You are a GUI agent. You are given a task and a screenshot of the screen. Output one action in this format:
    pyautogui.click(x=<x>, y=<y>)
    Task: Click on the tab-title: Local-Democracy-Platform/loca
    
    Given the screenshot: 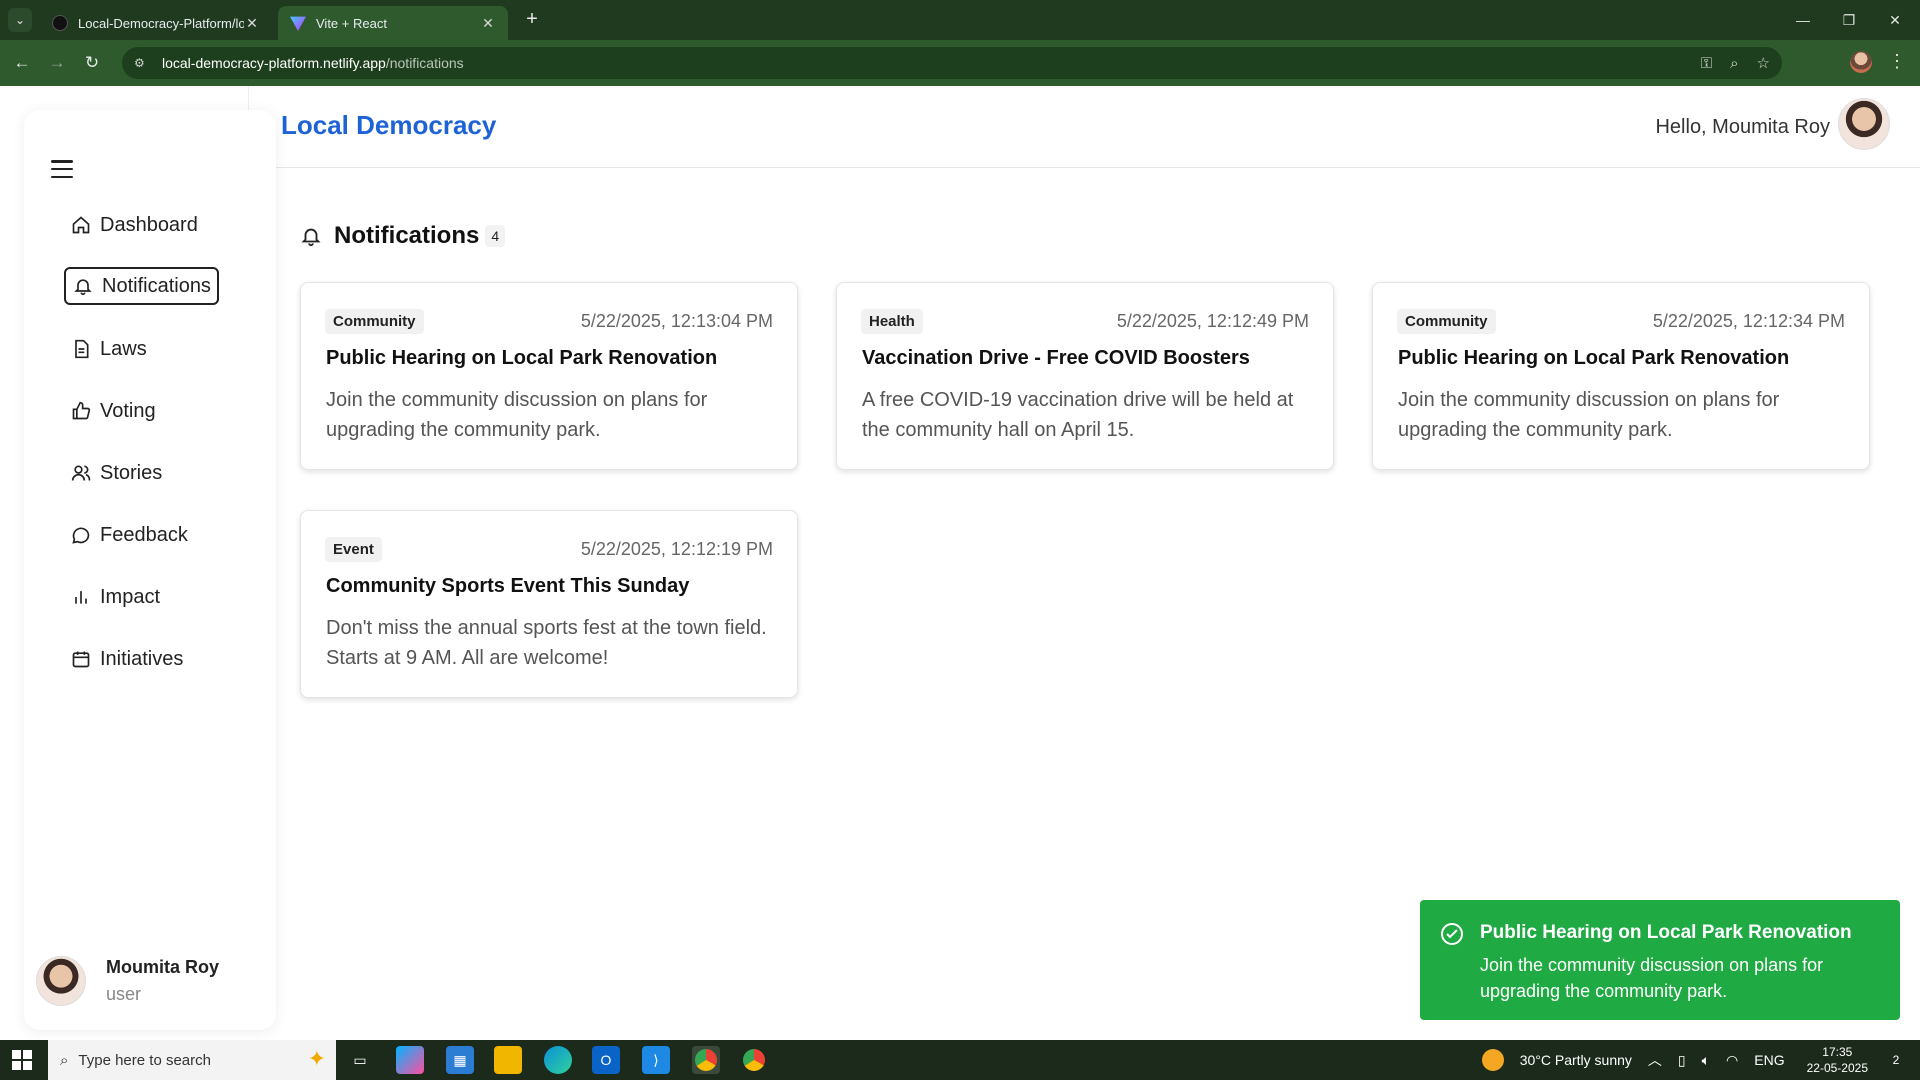 What is the action you would take?
    pyautogui.click(x=161, y=23)
    